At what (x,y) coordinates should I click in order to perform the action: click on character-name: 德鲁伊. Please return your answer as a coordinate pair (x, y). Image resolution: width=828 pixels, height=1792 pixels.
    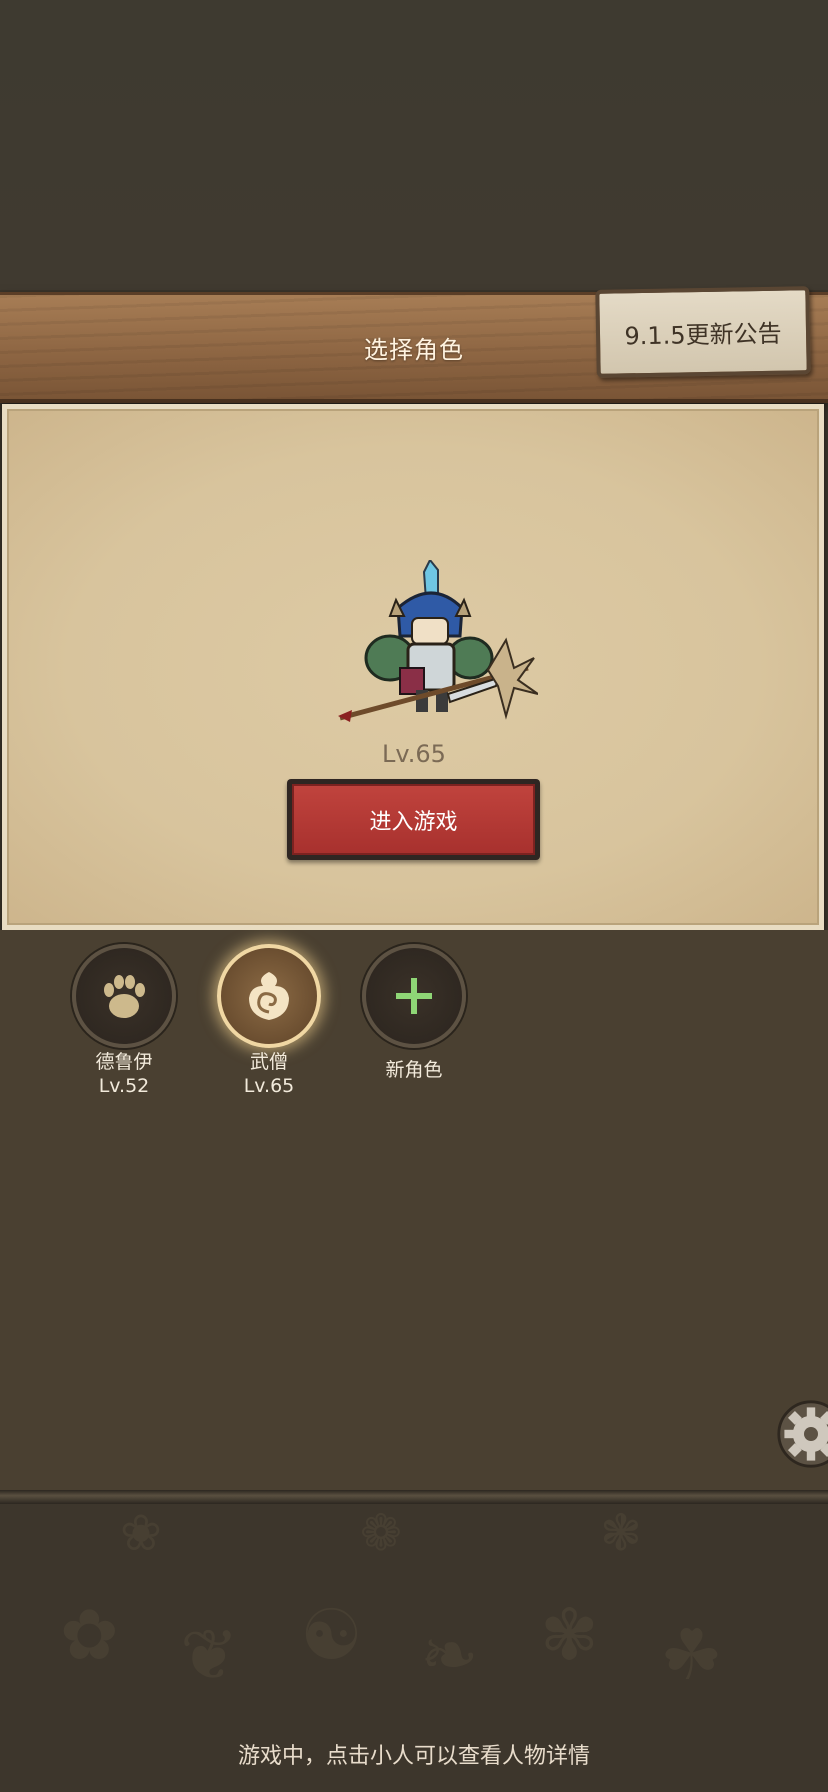
    Looking at the image, I should click on (124, 1062).